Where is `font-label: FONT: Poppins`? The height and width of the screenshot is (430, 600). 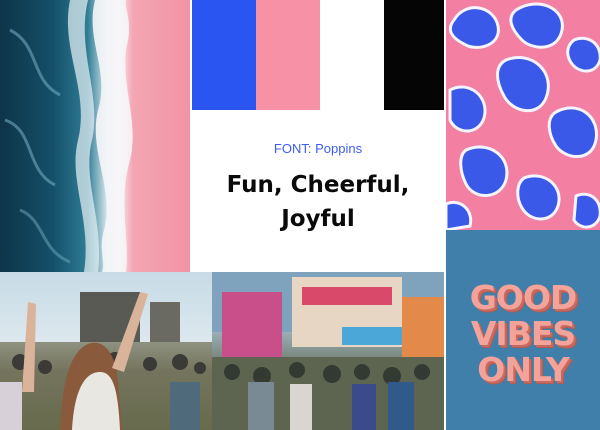
font-label: FONT: Poppins is located at coordinates (318, 148).